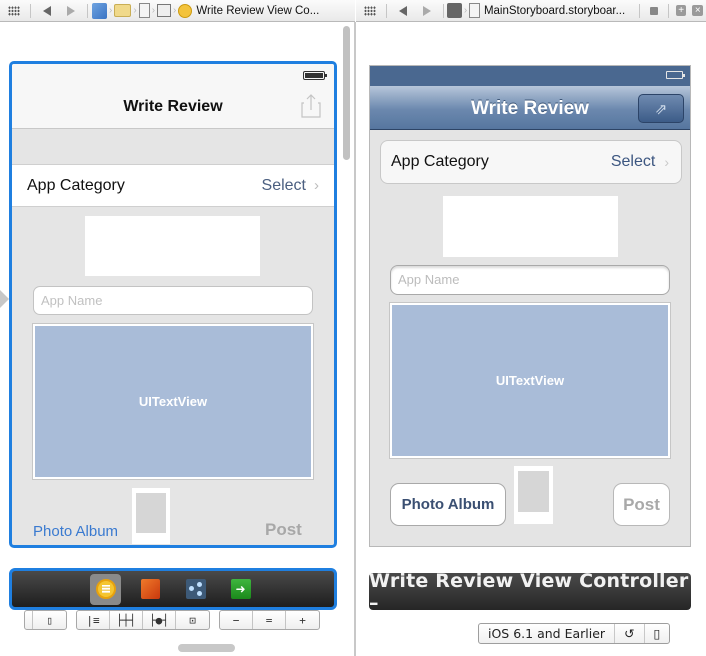 The image size is (706, 656). I want to click on scene-title-label: Write Review View Controller –, so click(530, 592).